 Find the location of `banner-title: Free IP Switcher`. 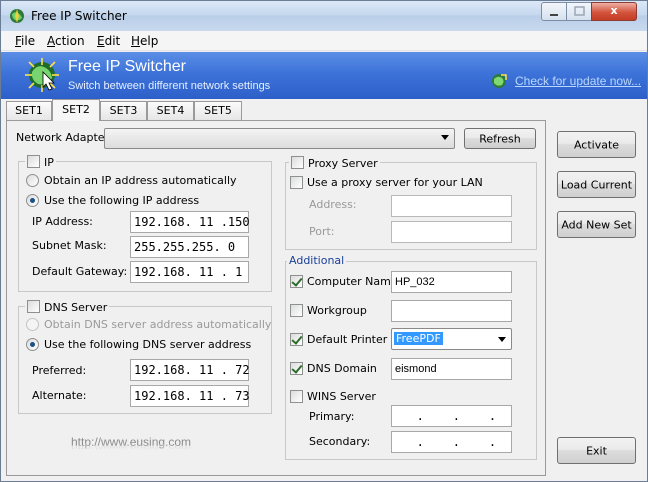

banner-title: Free IP Switcher is located at coordinates (127, 66).